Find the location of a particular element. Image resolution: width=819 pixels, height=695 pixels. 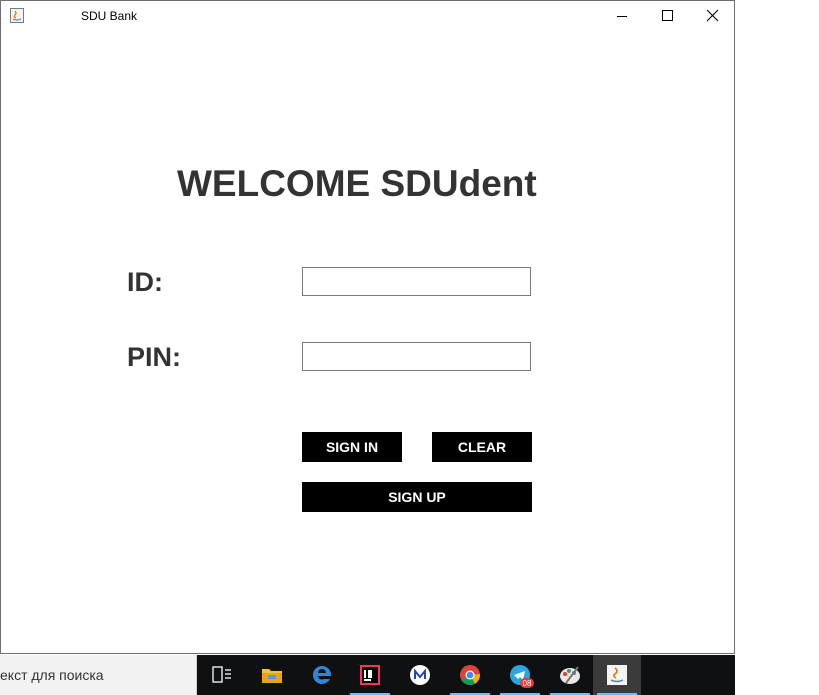

java-app-icon is located at coordinates (17, 15).